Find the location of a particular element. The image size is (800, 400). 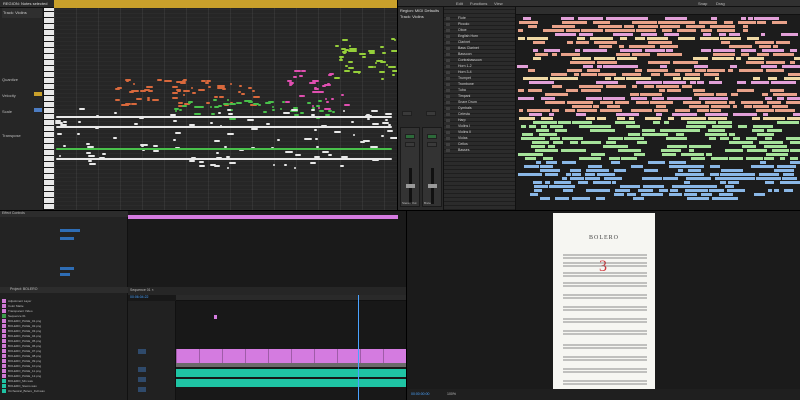

track-name: Snare Drum is located at coordinates (467, 102).